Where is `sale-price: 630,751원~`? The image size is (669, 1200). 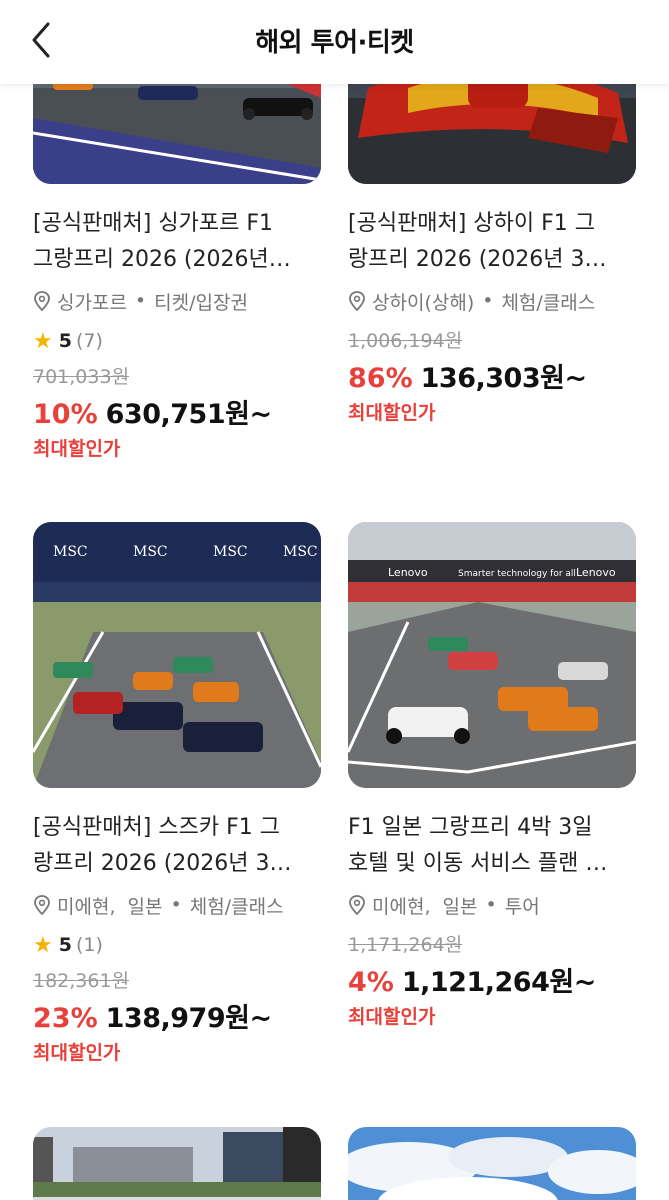 sale-price: 630,751원~ is located at coordinates (188, 414).